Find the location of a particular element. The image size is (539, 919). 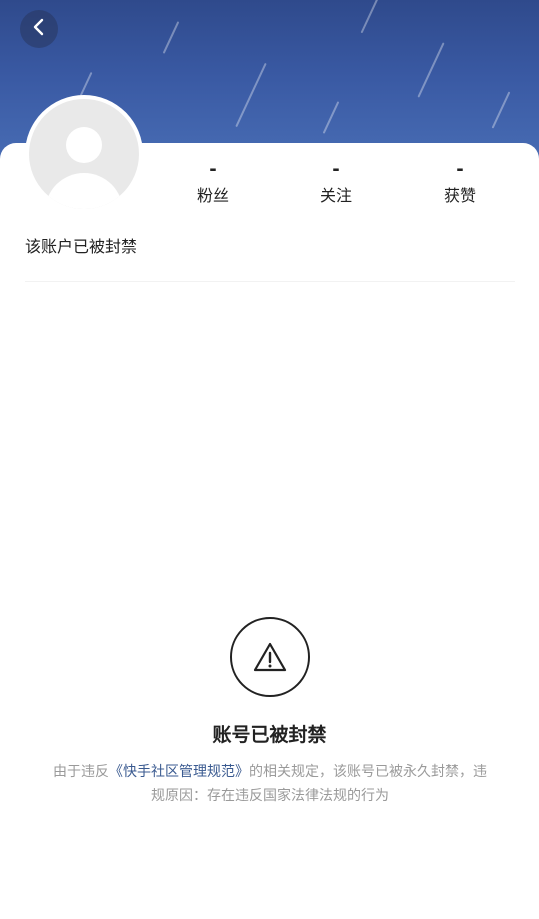

back-button is located at coordinates (39, 29).